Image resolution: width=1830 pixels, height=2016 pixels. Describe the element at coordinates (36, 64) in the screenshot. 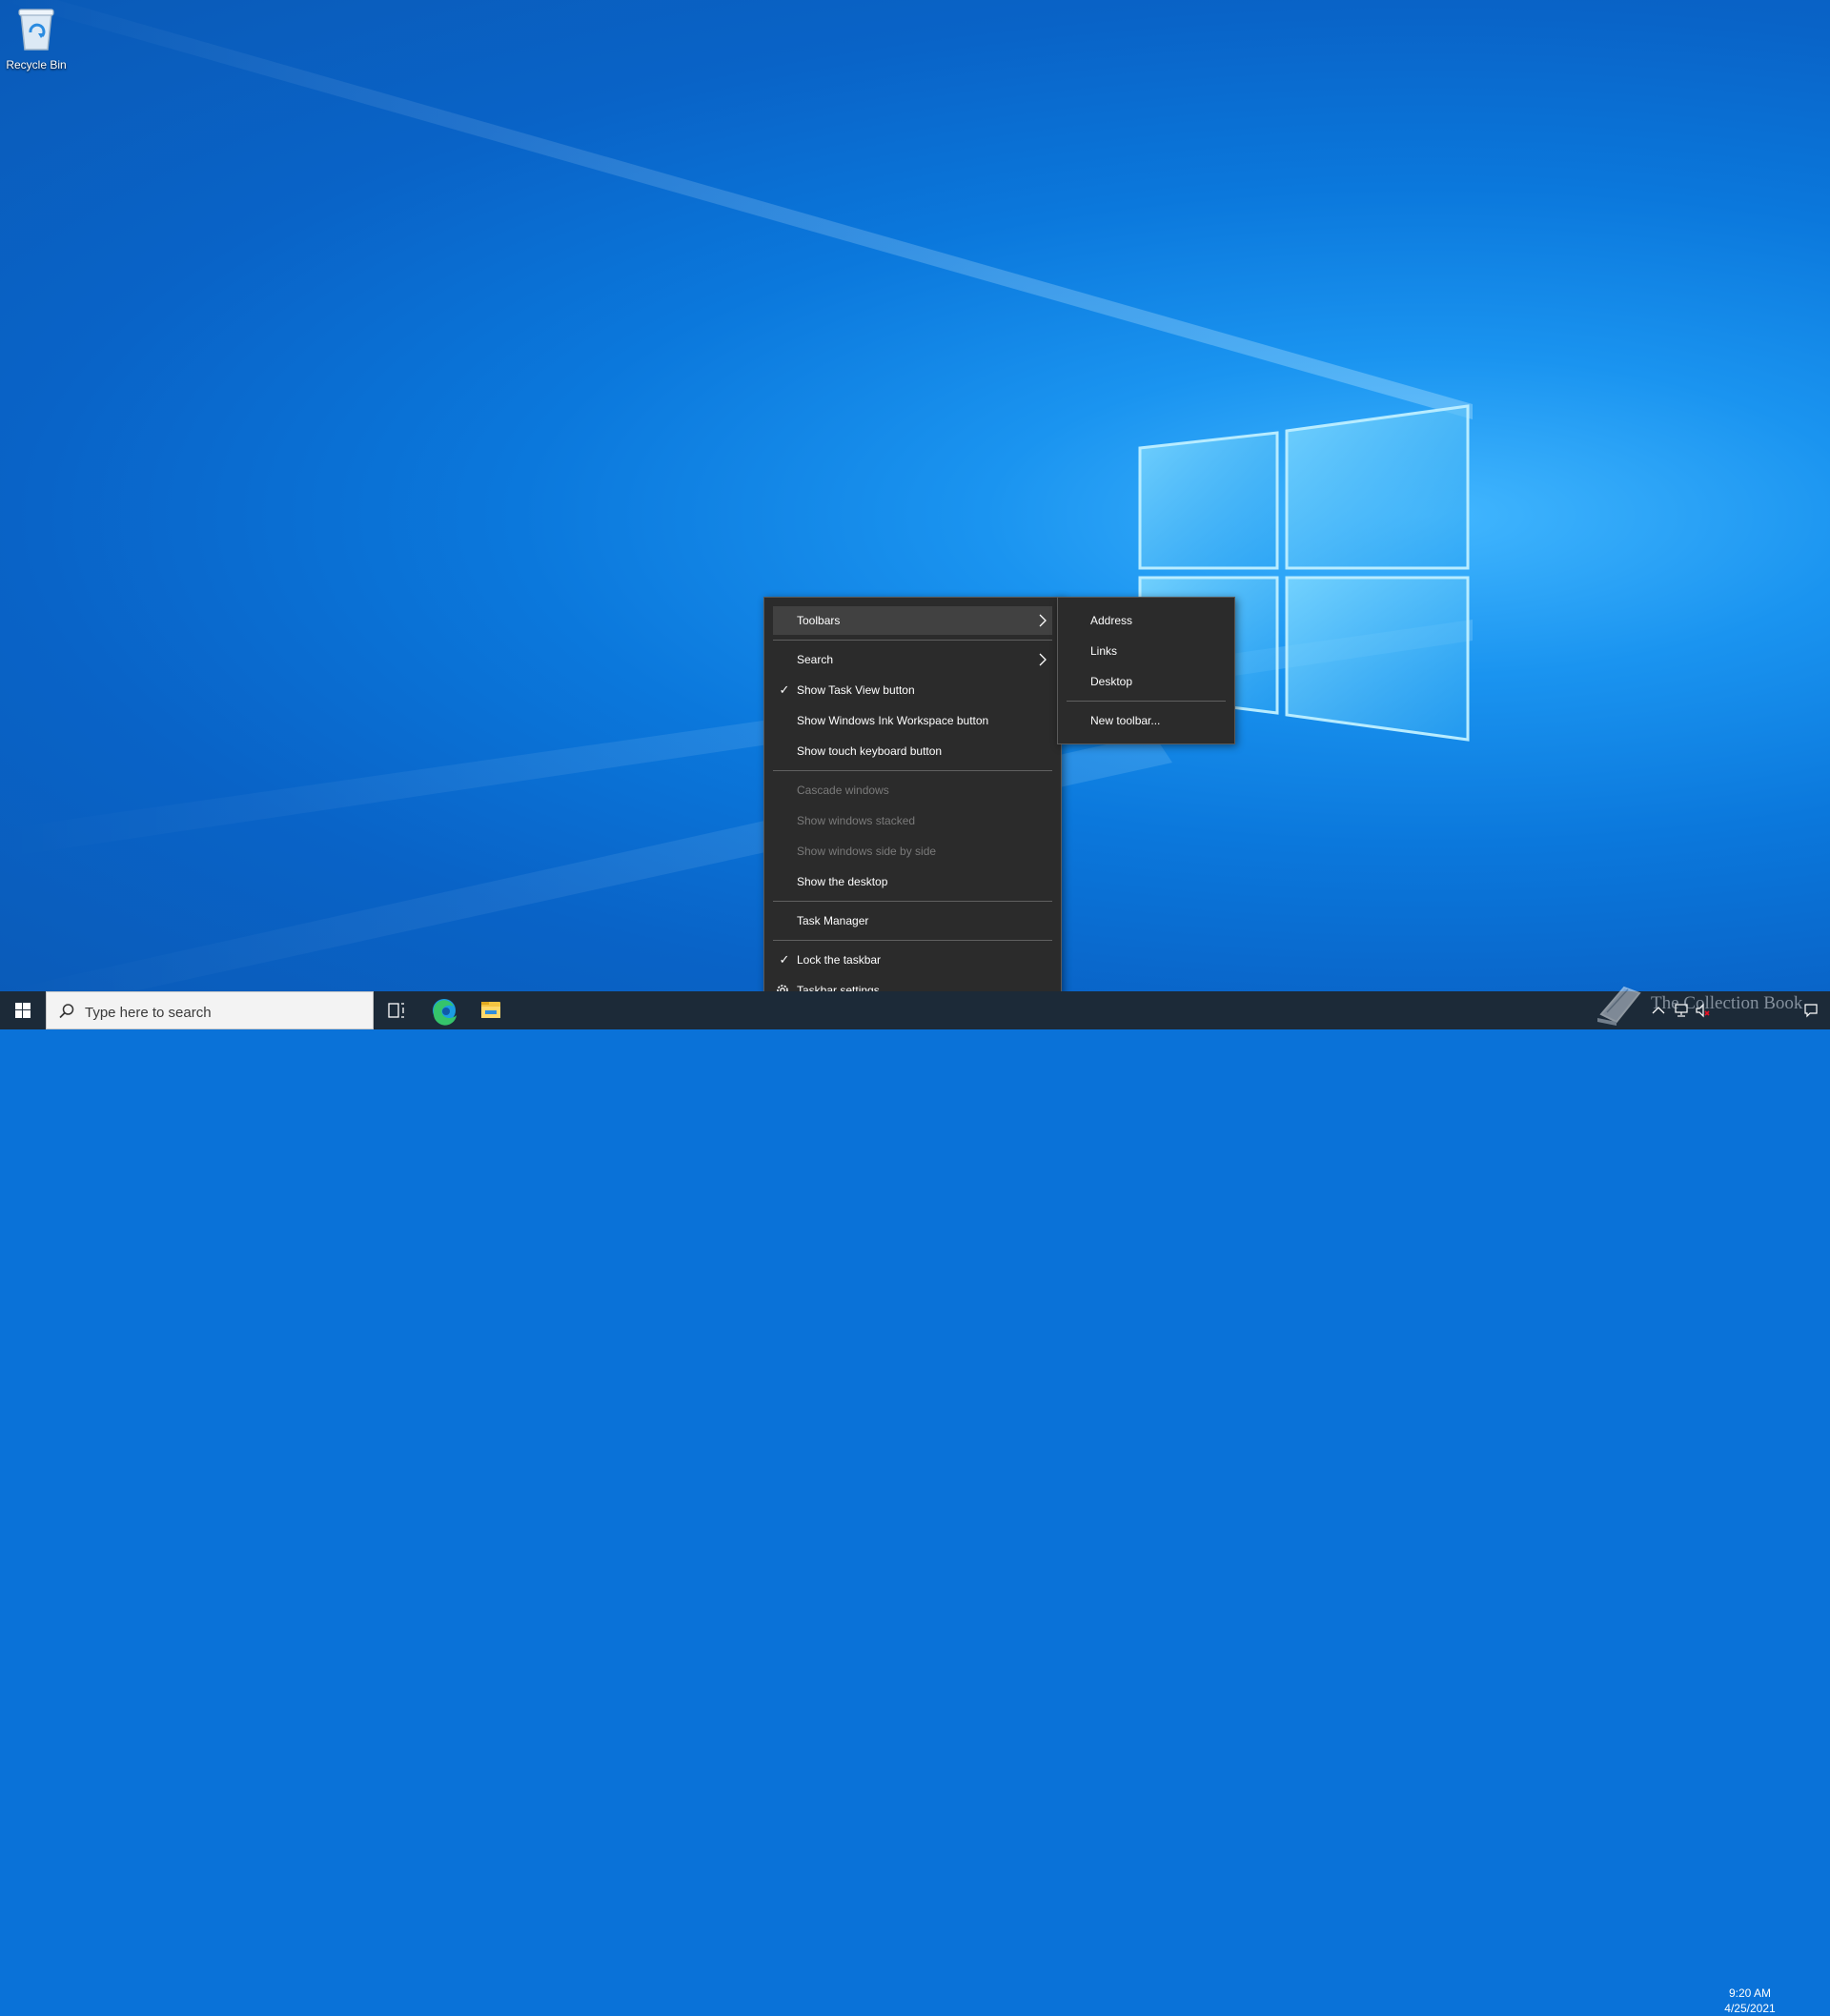

I see `recycle-bin-label: Recycle Bin` at that location.